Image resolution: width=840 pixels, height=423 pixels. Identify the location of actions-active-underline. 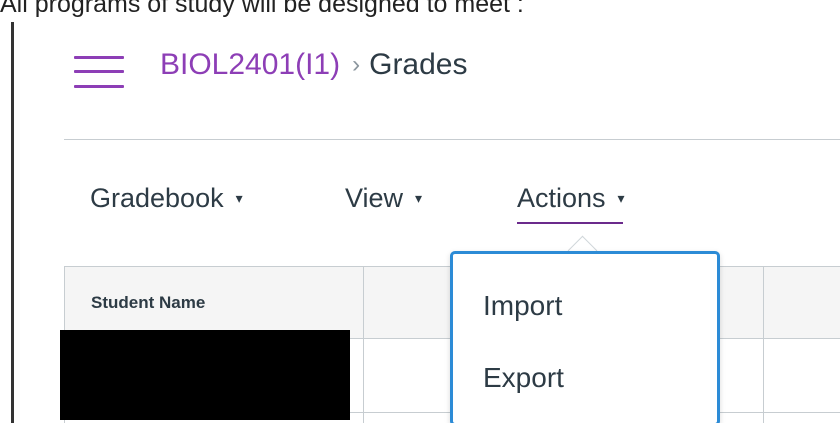
(570, 223).